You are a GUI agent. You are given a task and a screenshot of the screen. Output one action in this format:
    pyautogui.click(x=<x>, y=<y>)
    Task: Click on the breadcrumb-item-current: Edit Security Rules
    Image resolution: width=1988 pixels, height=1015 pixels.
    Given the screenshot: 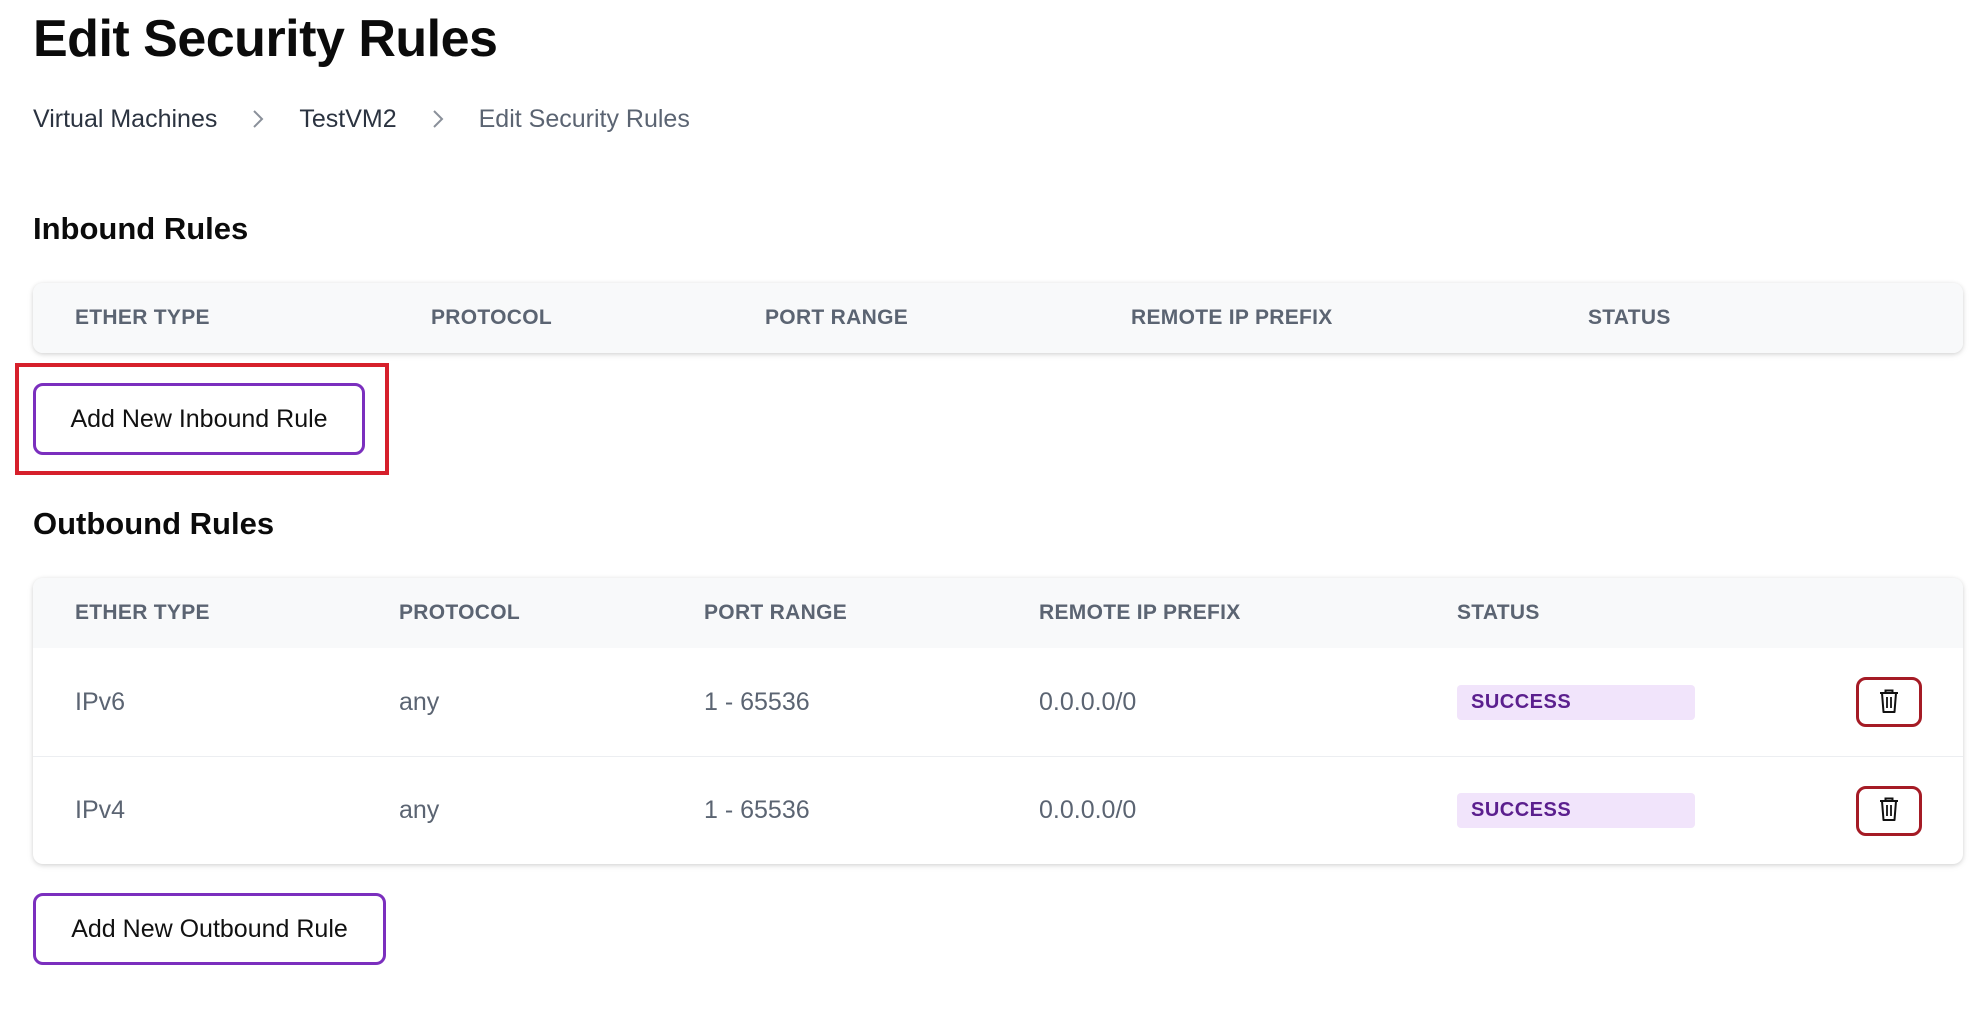 What is the action you would take?
    pyautogui.click(x=584, y=118)
    